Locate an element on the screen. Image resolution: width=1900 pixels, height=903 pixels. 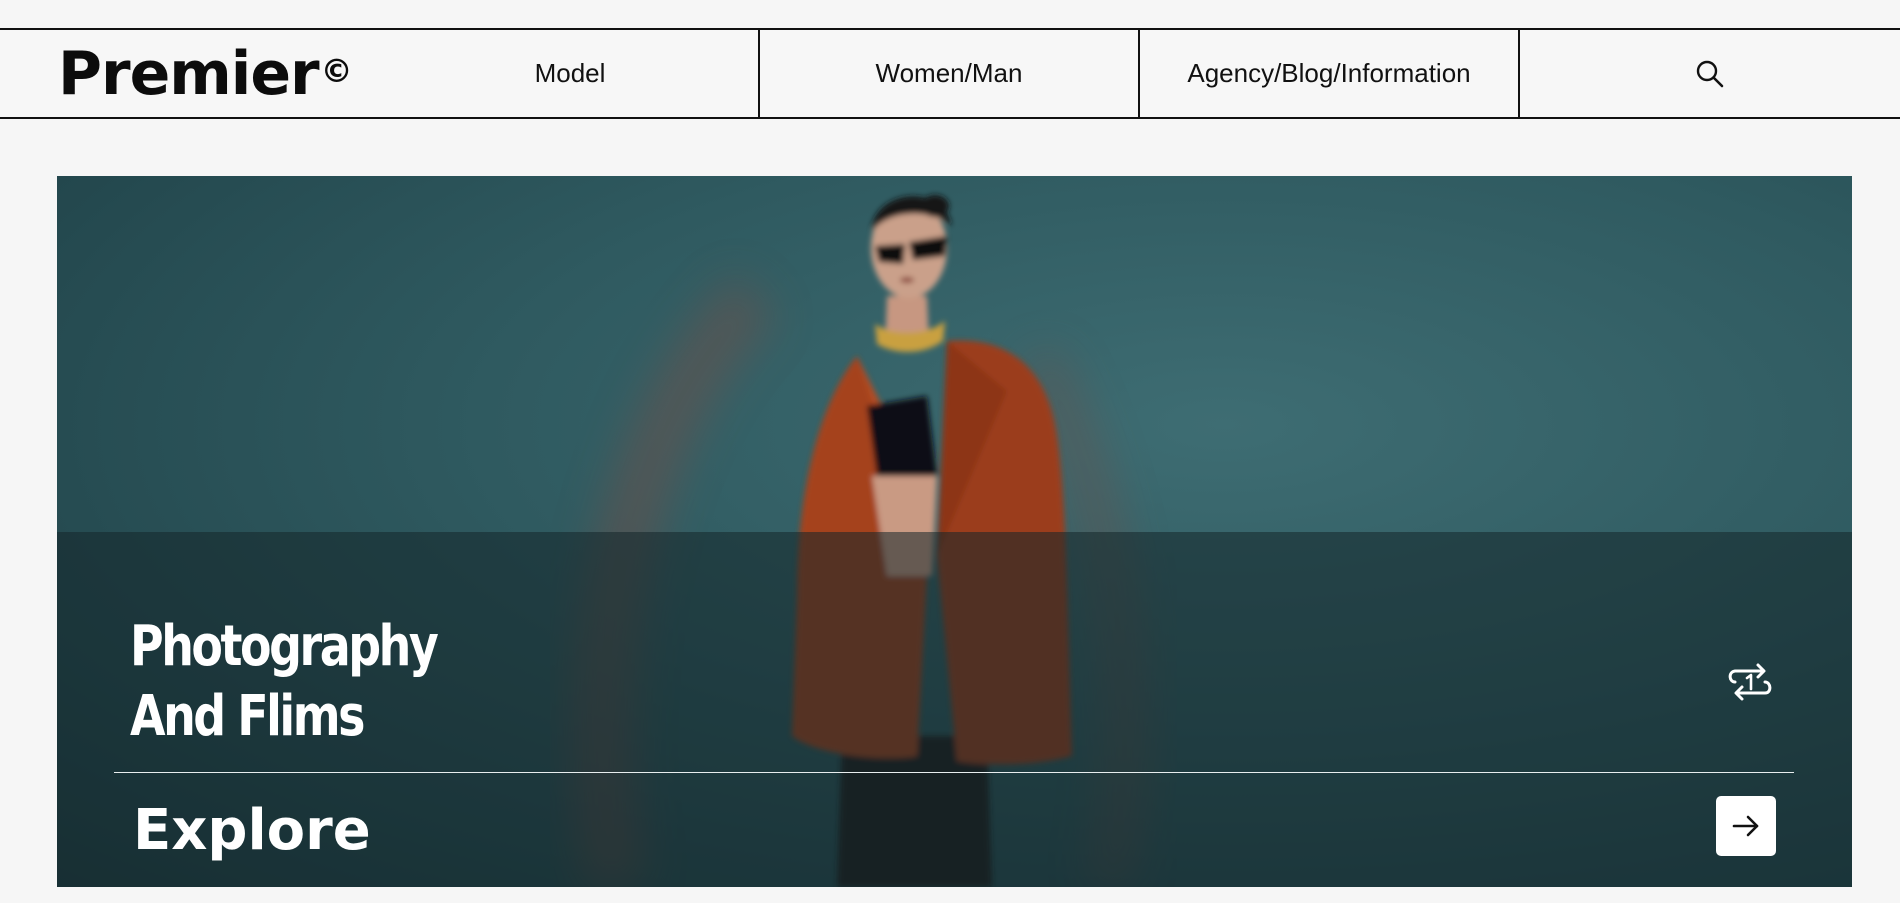
arrow-right-icon is located at coordinates (1745, 826).